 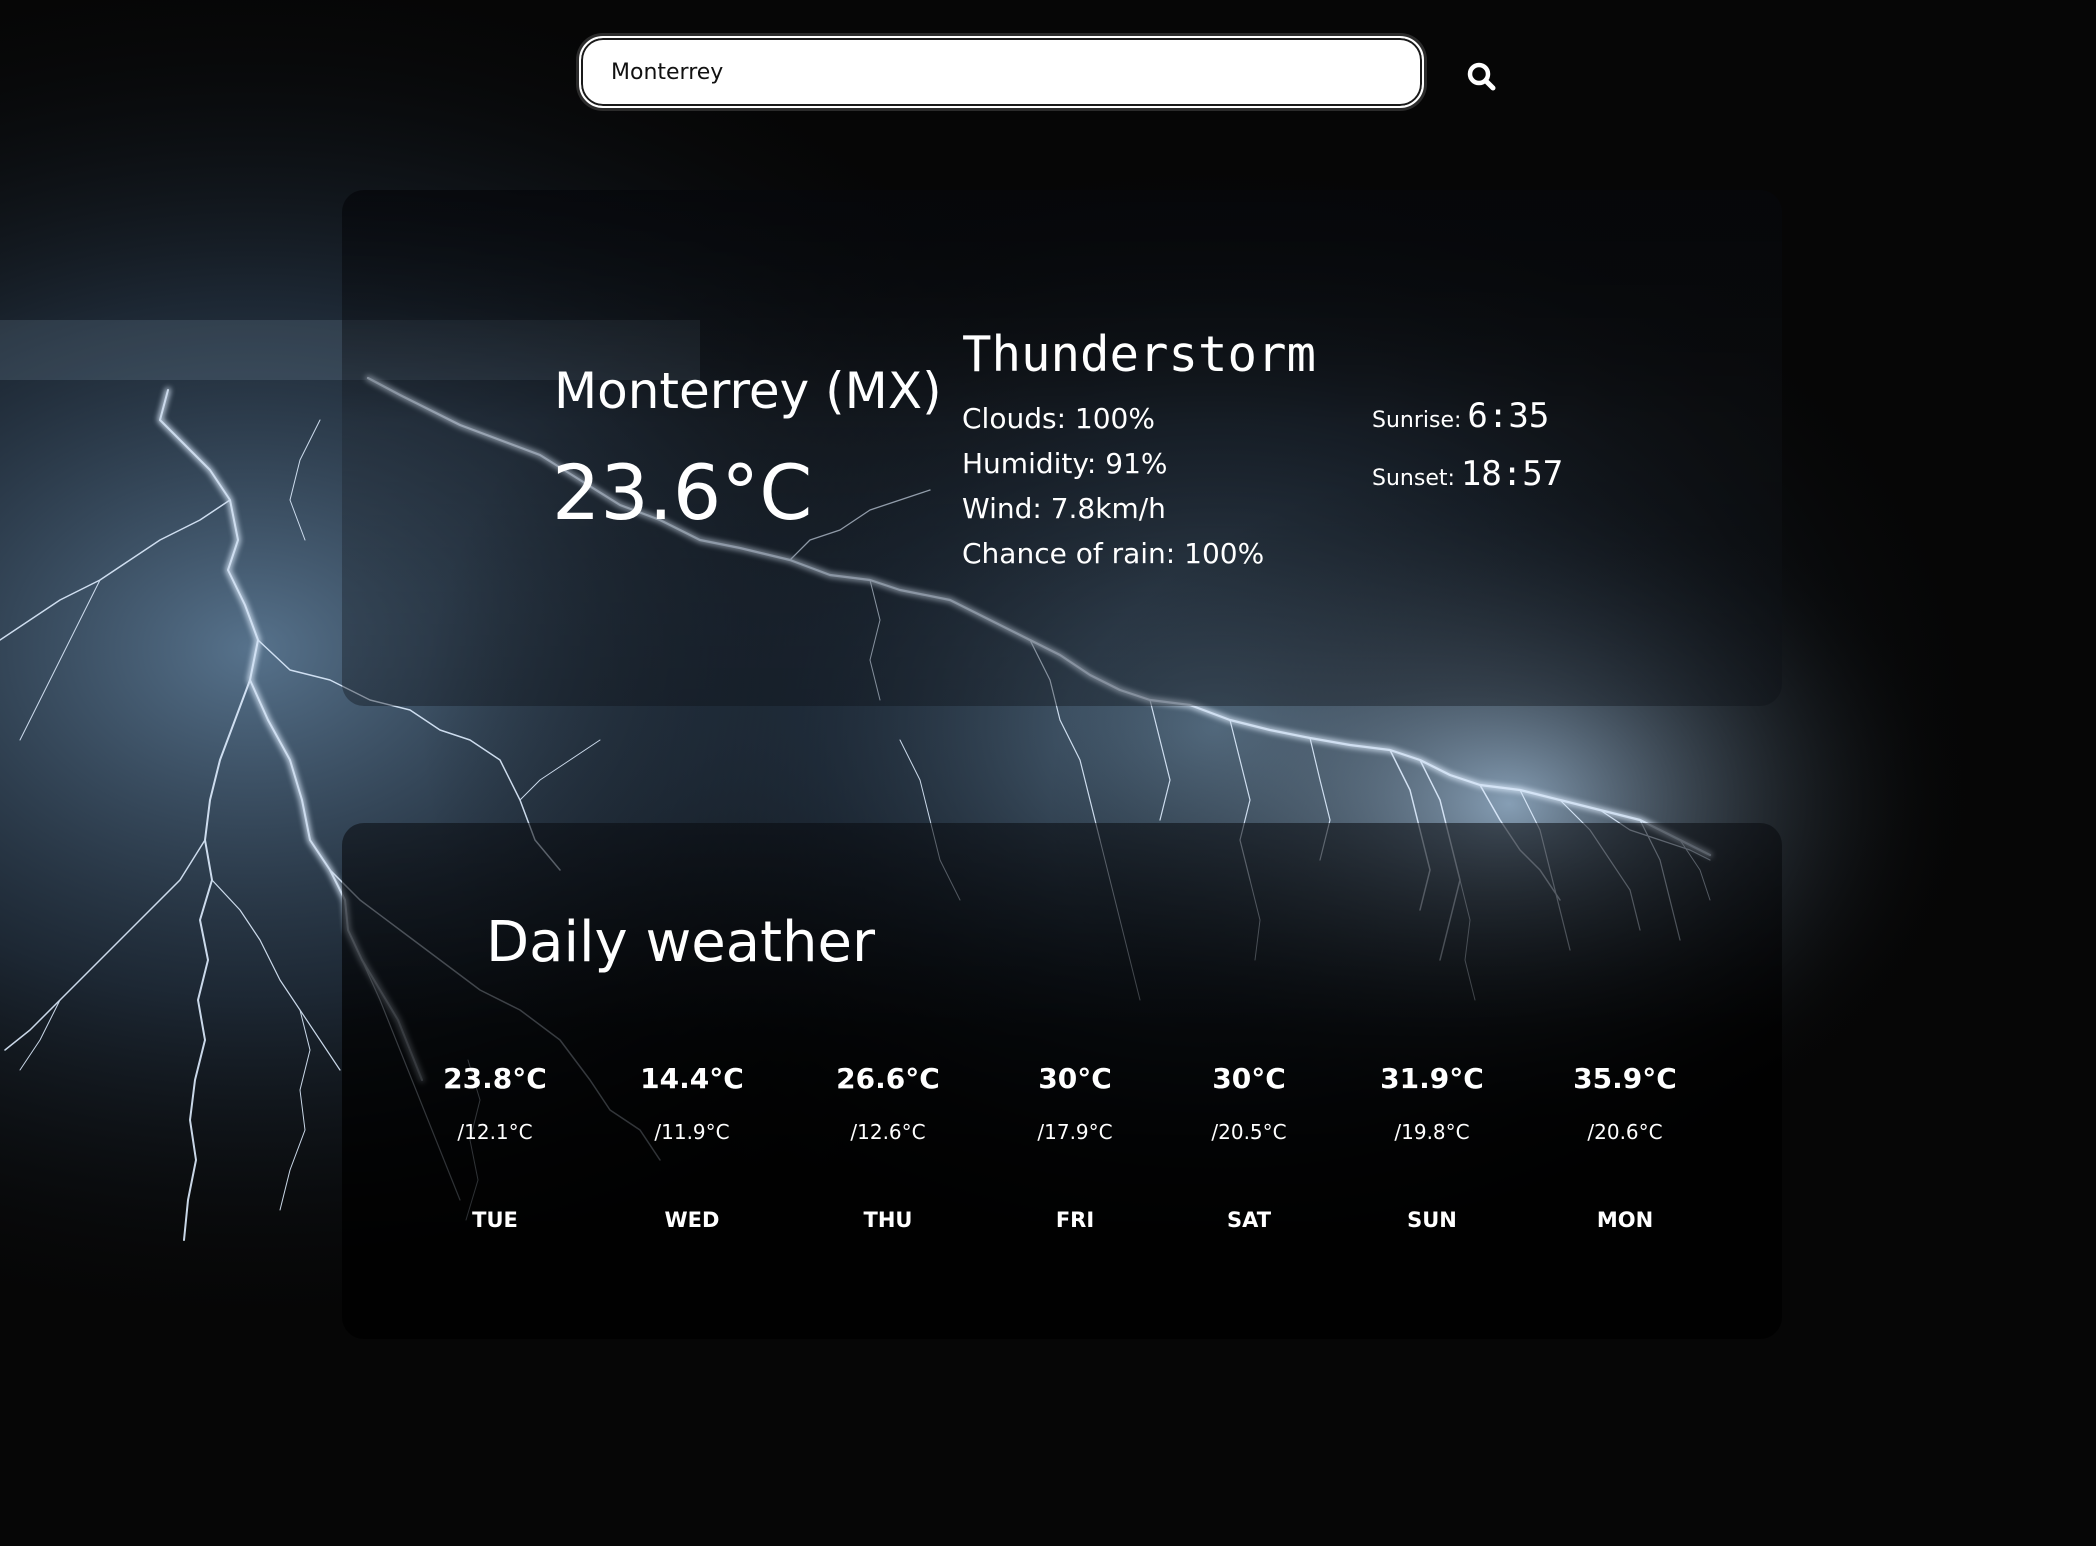 I want to click on day-min-temp: /12.1°C, so click(x=495, y=1132).